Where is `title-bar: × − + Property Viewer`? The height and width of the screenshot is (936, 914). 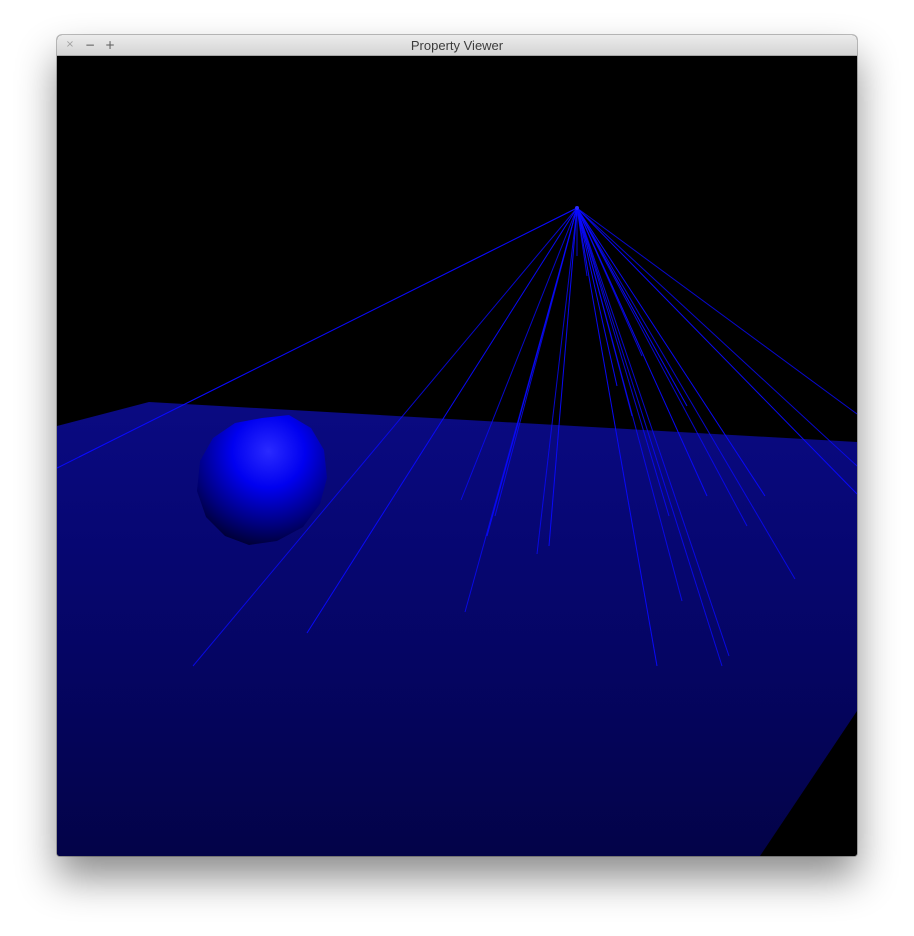
title-bar: × − + Property Viewer is located at coordinates (457, 45).